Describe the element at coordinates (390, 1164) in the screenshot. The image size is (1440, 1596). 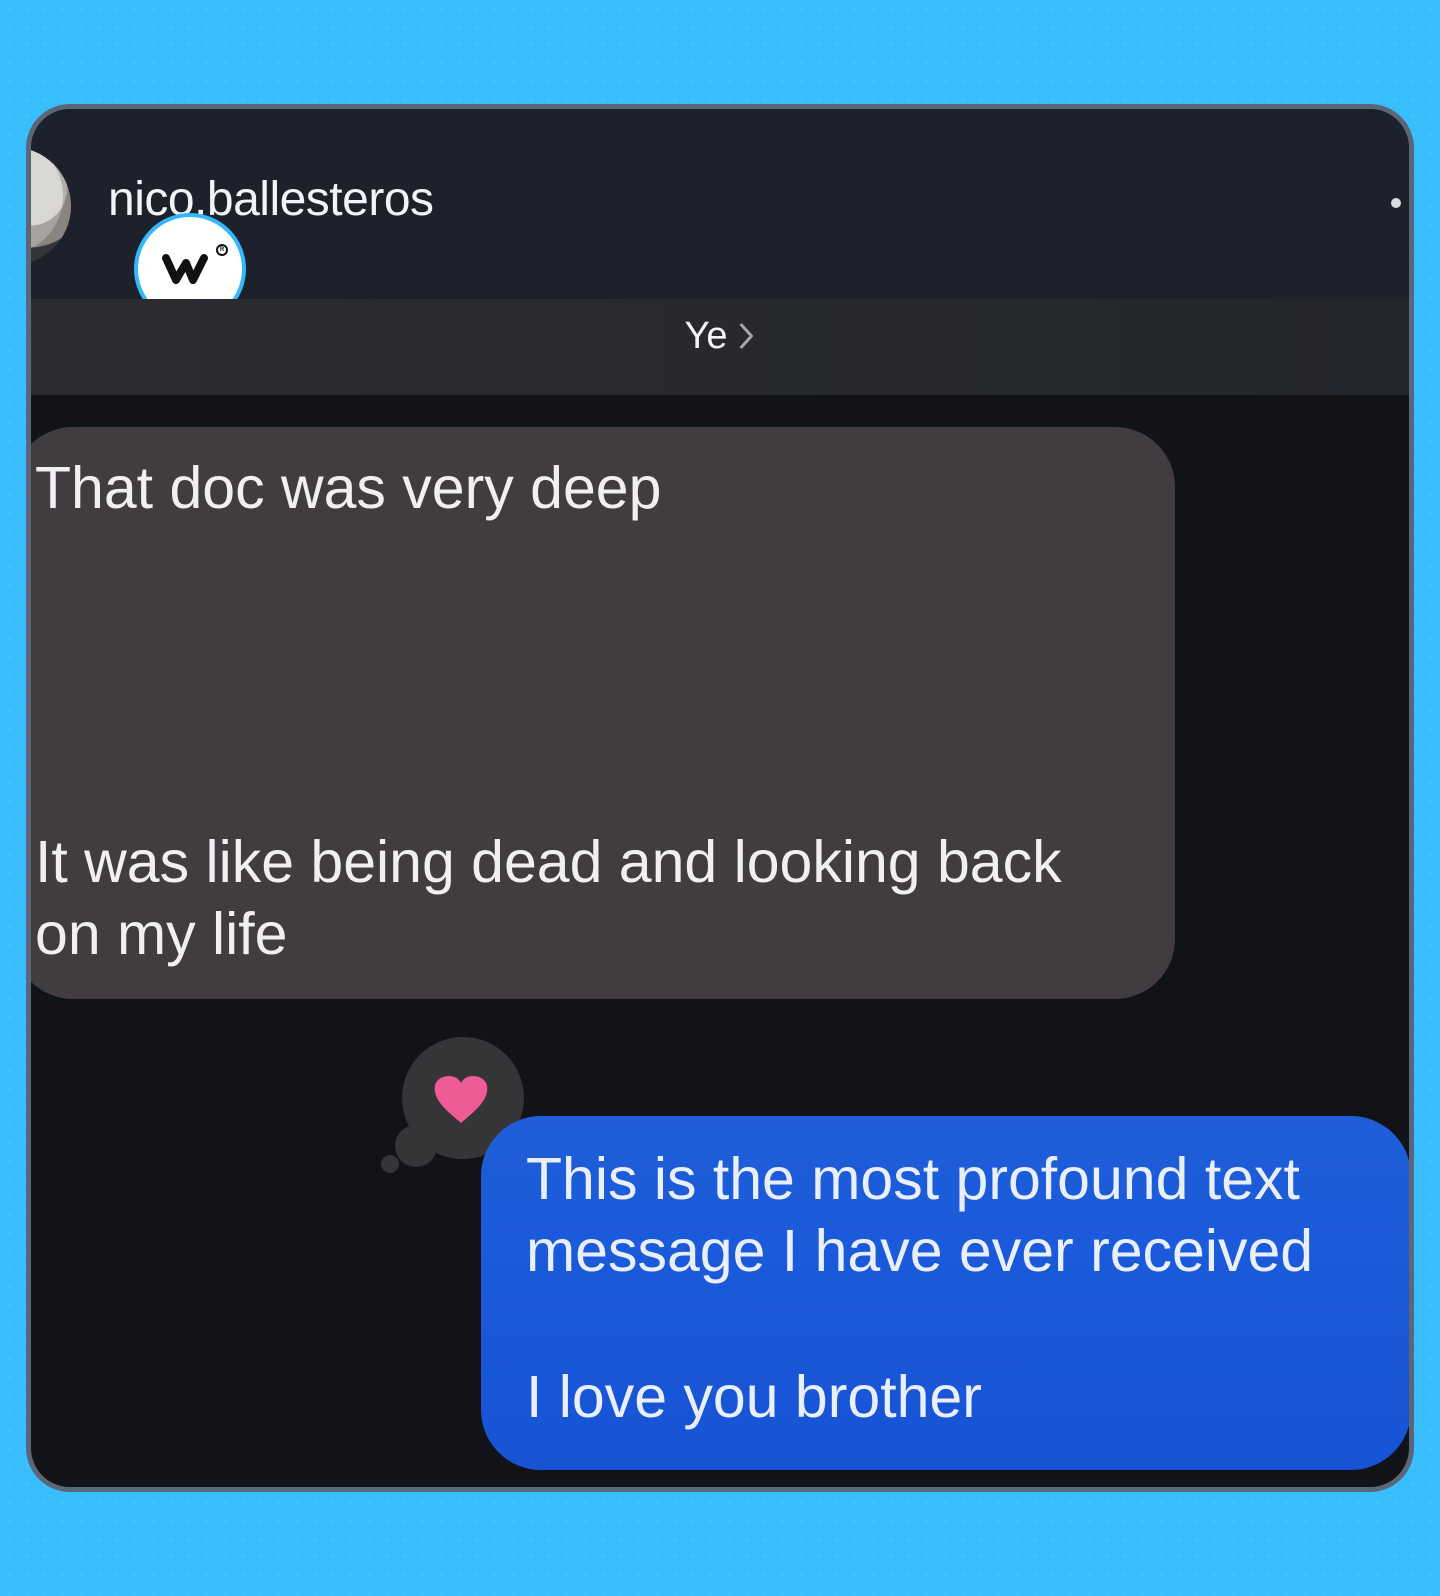
I see `reaction-tail-small` at that location.